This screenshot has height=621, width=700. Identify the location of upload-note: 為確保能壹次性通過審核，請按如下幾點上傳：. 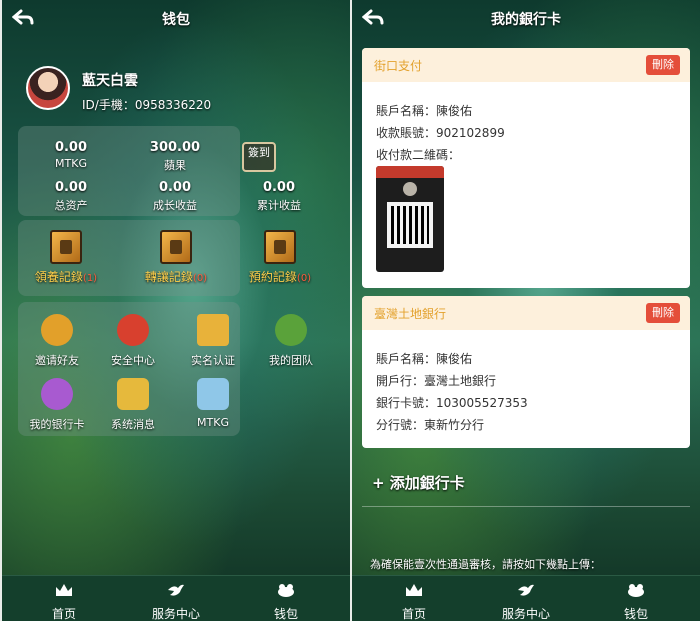
(485, 564).